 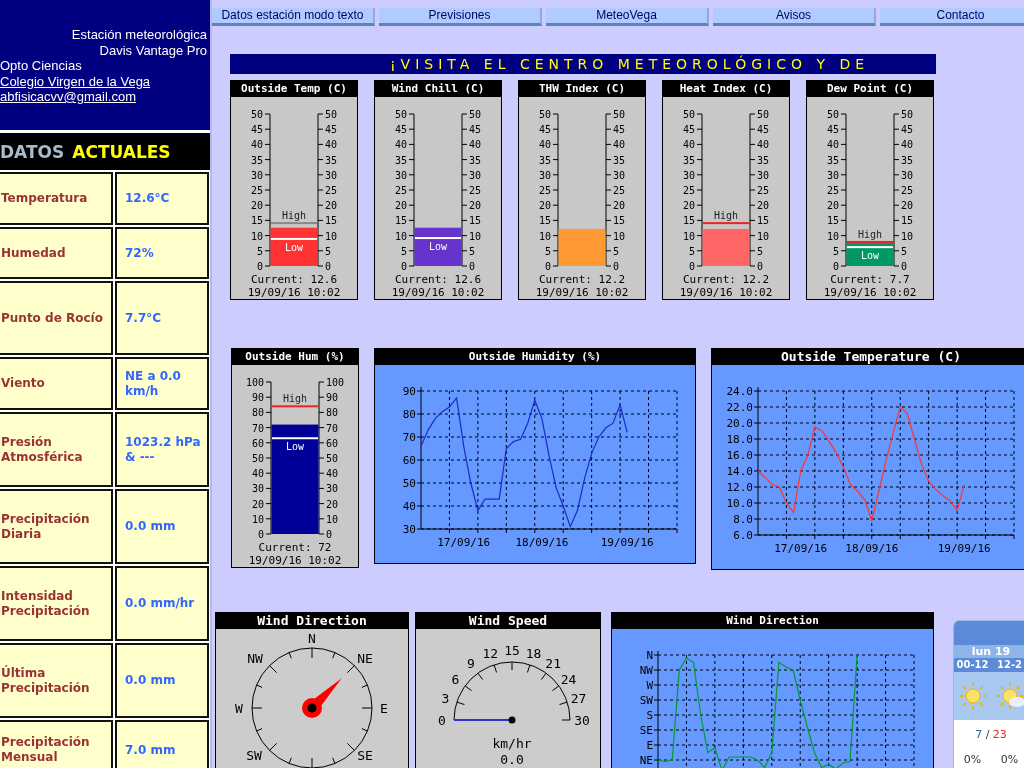 I want to click on tick-label: 24.0, so click(x=739, y=391).